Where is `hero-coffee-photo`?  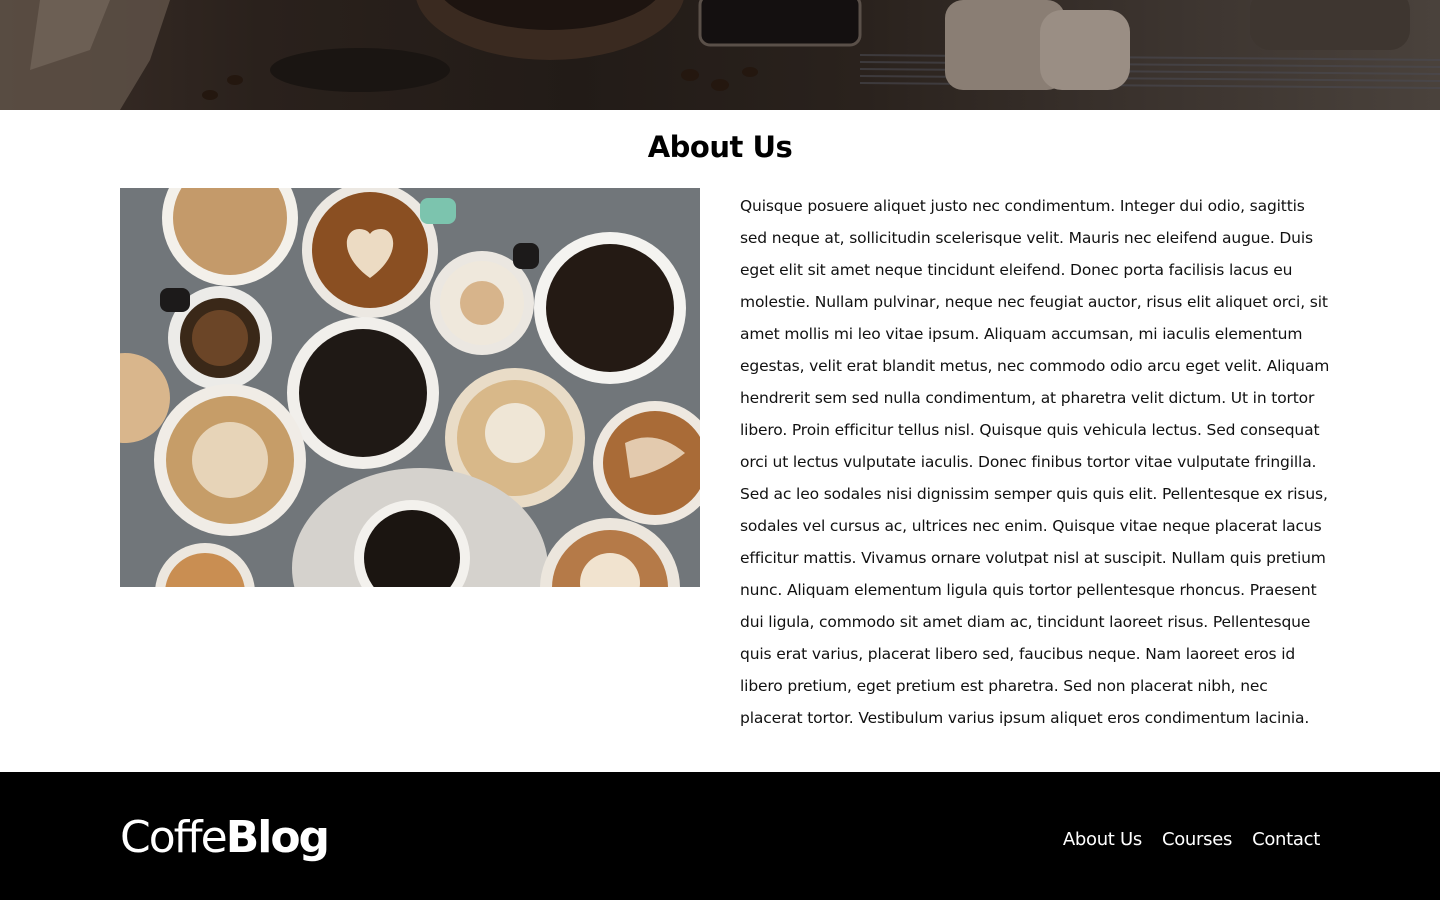
hero-coffee-photo is located at coordinates (720, 55).